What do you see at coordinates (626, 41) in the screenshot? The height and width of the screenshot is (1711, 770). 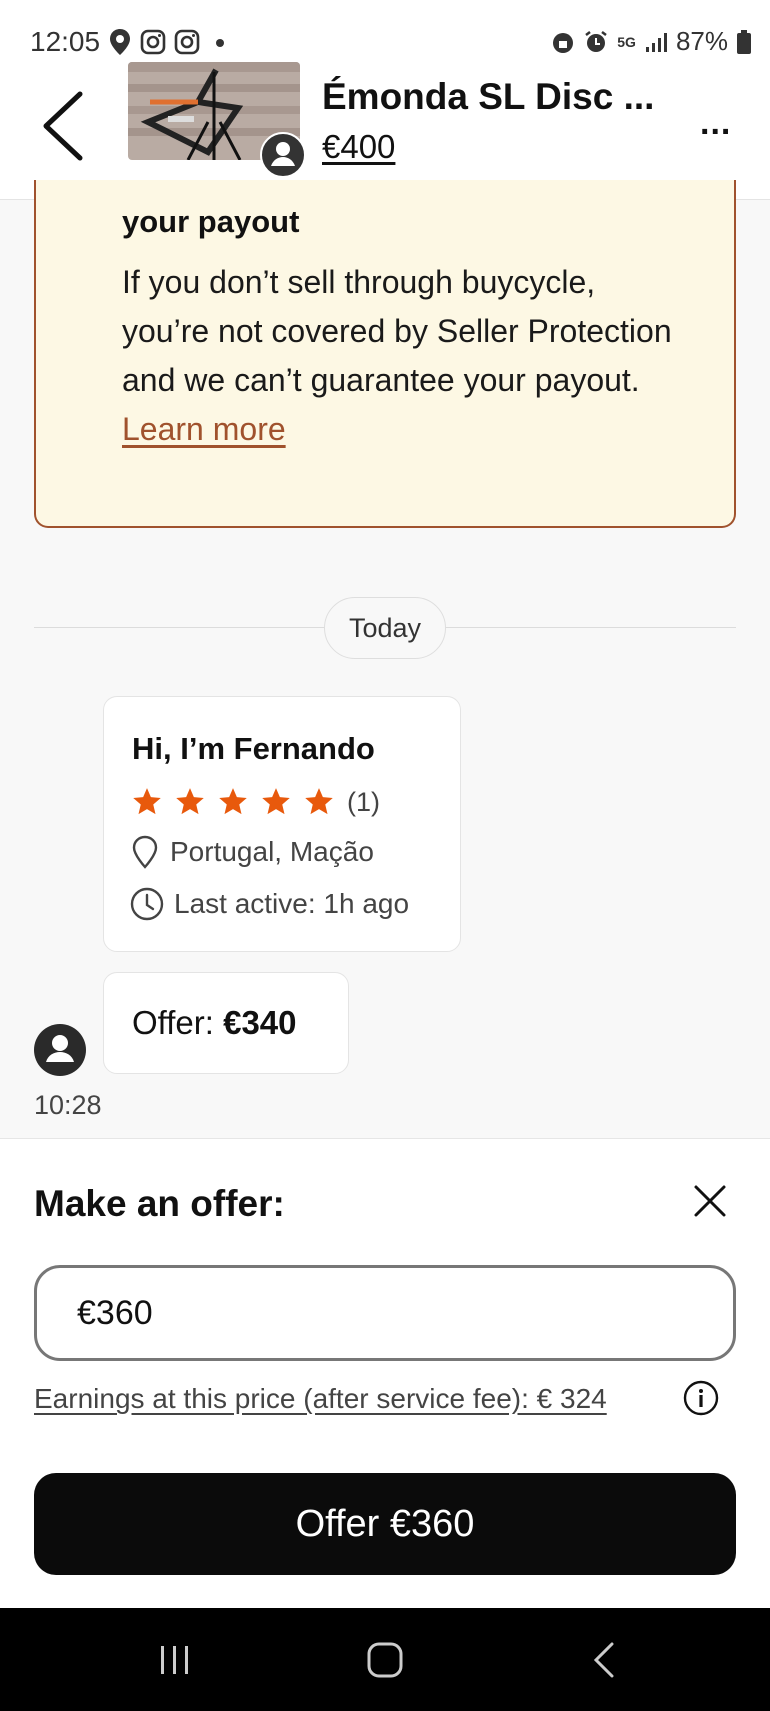 I see `network-label: 5G` at bounding box center [626, 41].